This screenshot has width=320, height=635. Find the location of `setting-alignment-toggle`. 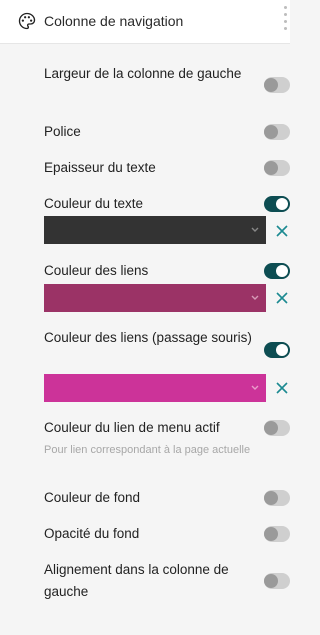

setting-alignment-toggle is located at coordinates (277, 581).